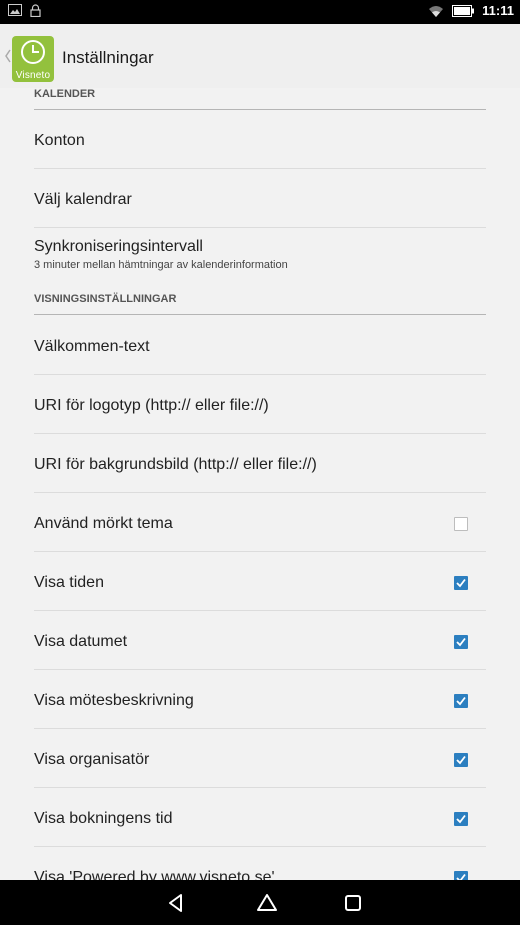 The width and height of the screenshot is (520, 925). I want to click on setting-title: Använd mörkt tema, so click(103, 523).